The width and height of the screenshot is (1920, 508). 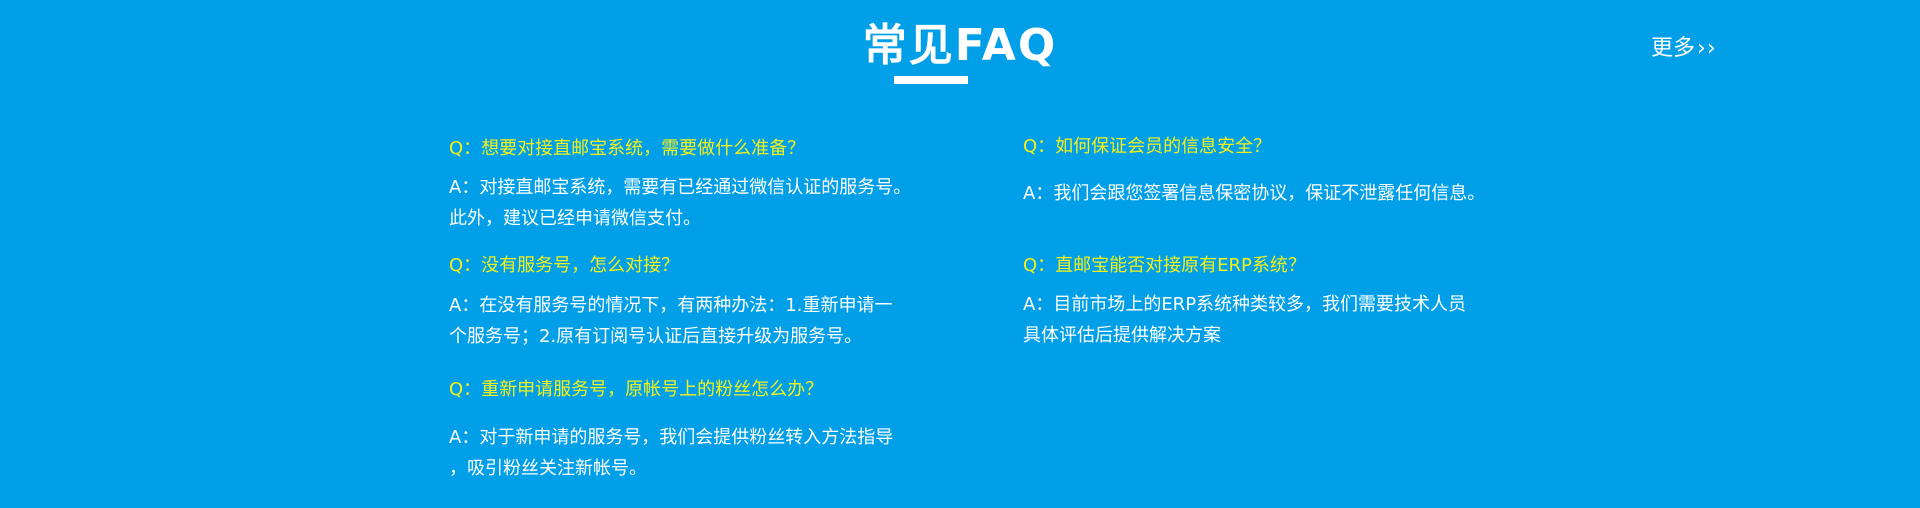 What do you see at coordinates (680, 187) in the screenshot?
I see `faq-answer-line: A：对接直邮宝系统，需要有已经通过微信认证的服务号。` at bounding box center [680, 187].